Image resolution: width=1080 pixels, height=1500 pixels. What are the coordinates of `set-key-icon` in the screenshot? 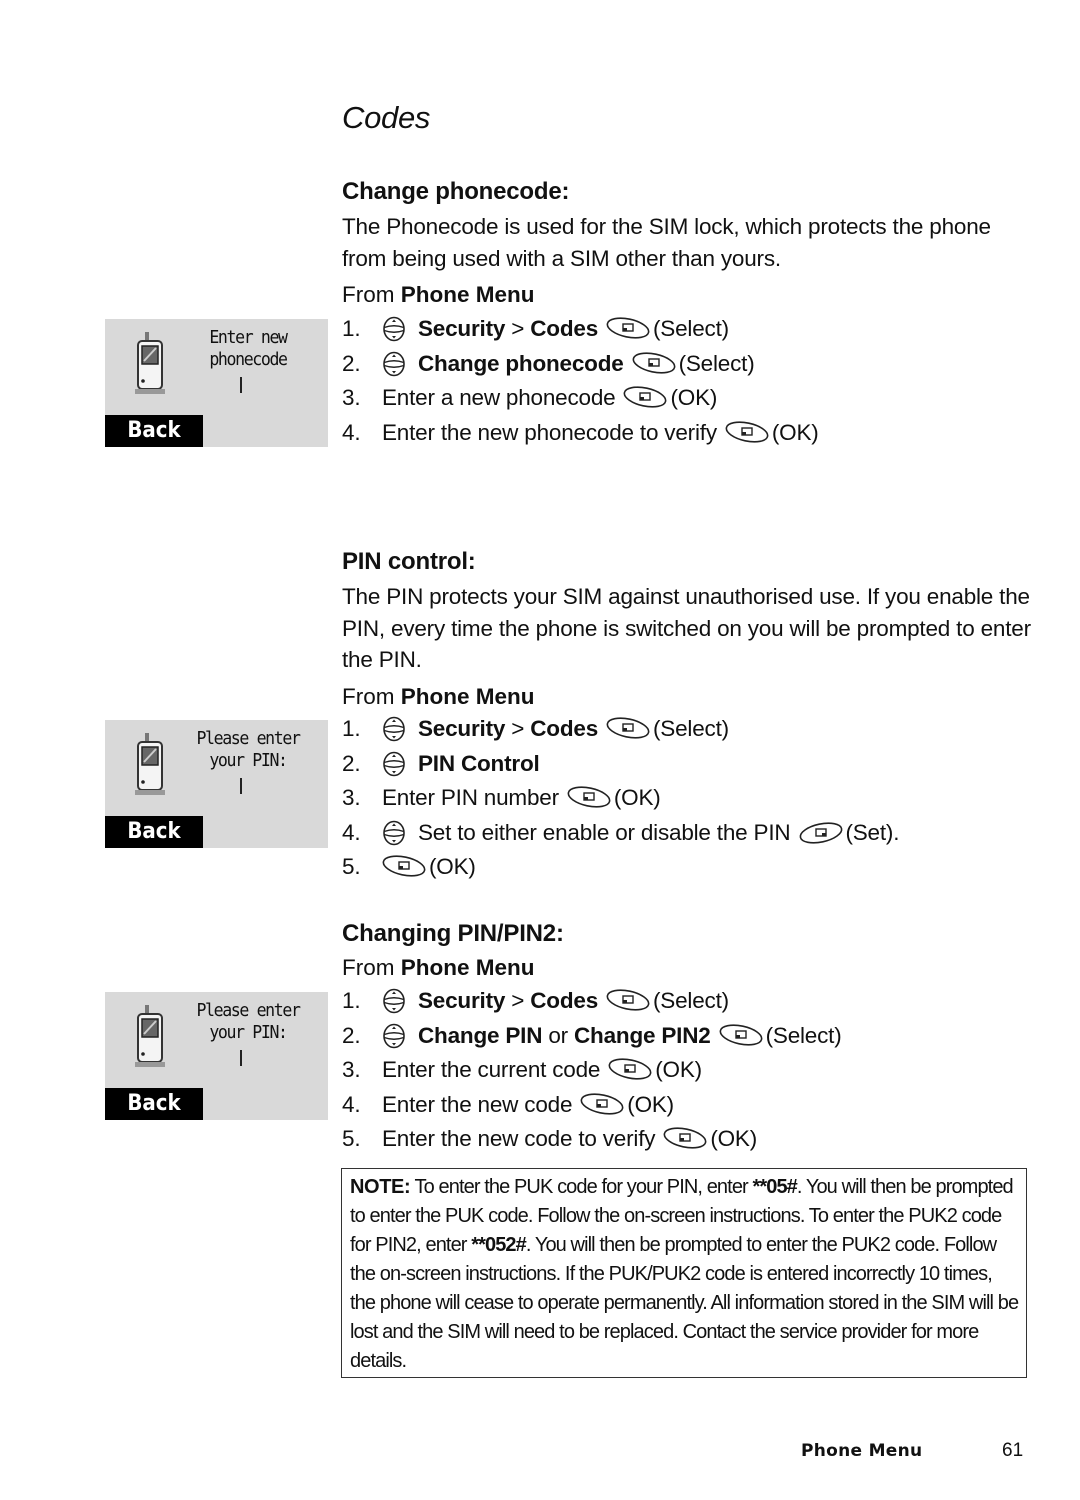 It's located at (821, 833).